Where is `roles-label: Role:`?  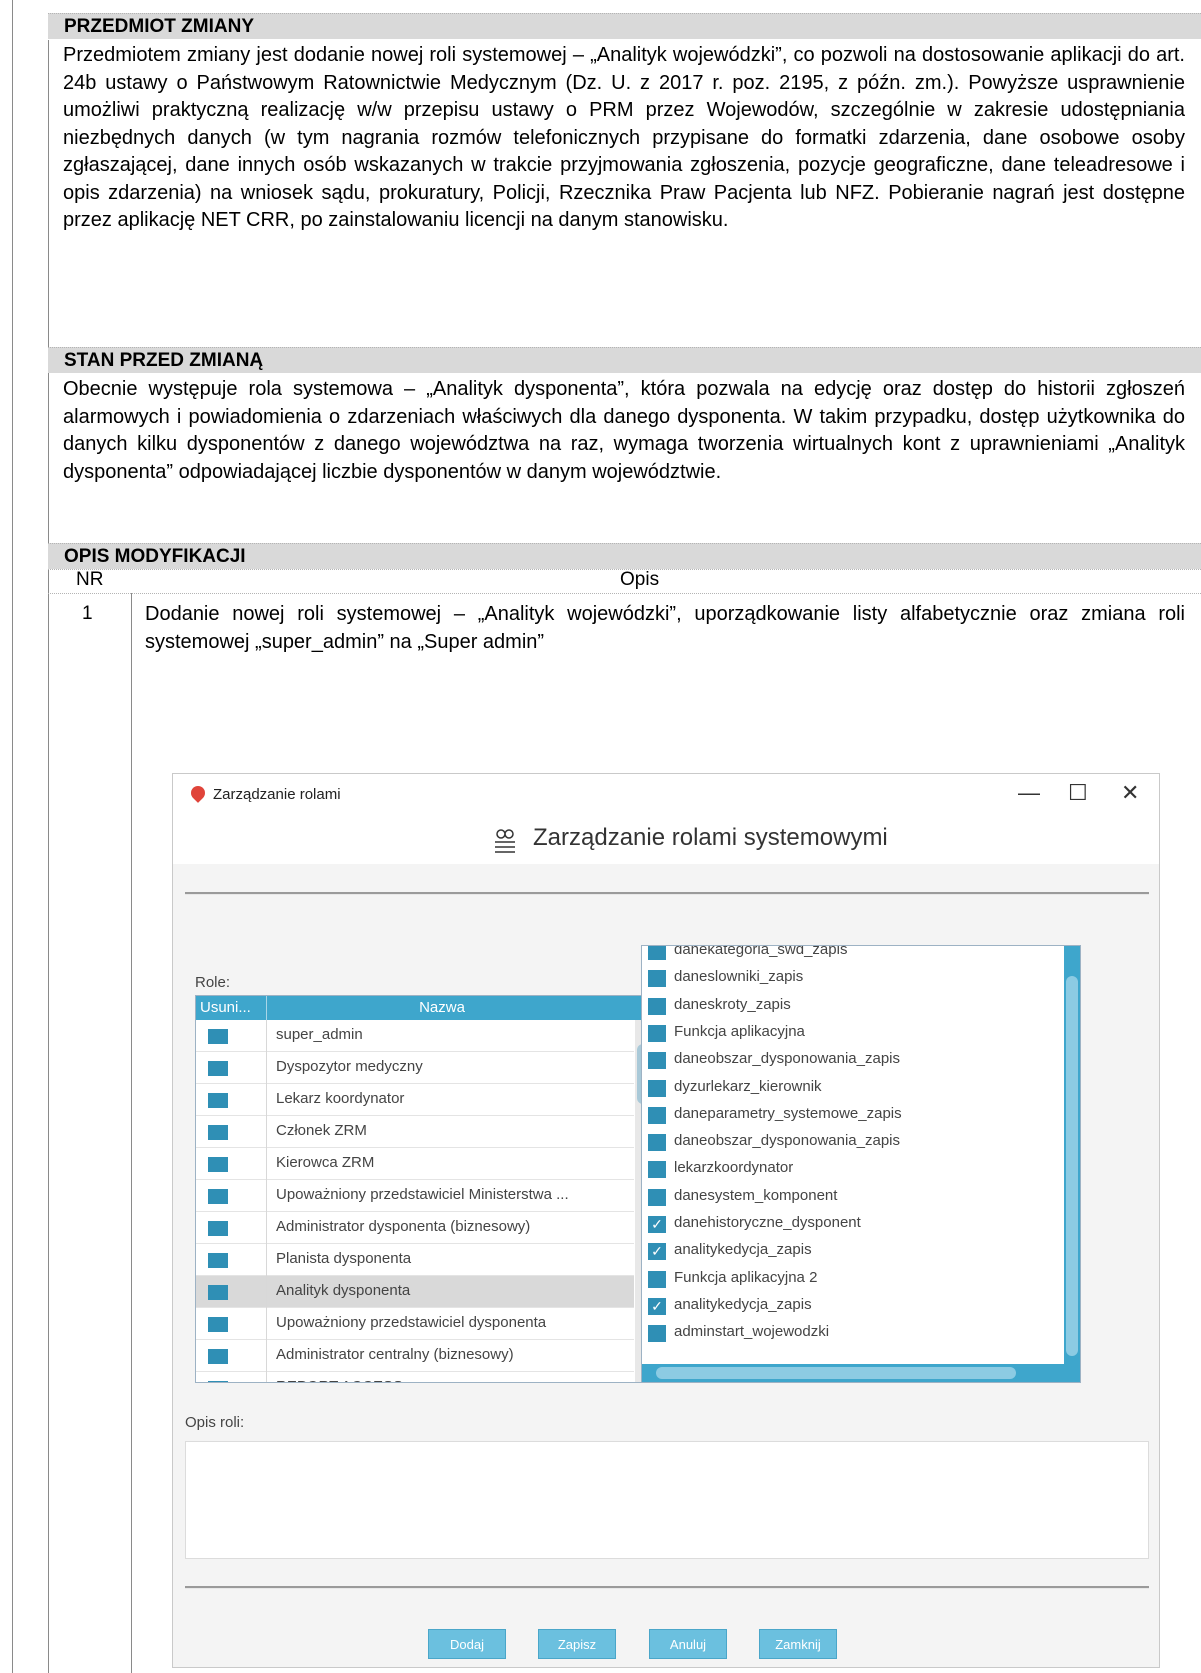 roles-label: Role: is located at coordinates (213, 982).